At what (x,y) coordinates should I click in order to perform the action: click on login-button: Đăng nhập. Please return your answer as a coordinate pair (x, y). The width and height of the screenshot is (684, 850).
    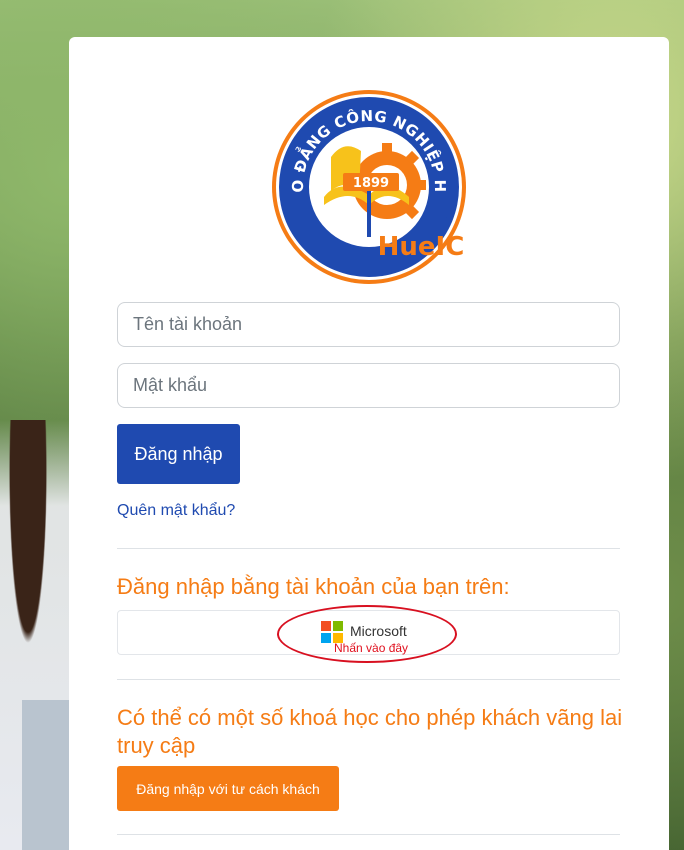
    Looking at the image, I should click on (178, 454).